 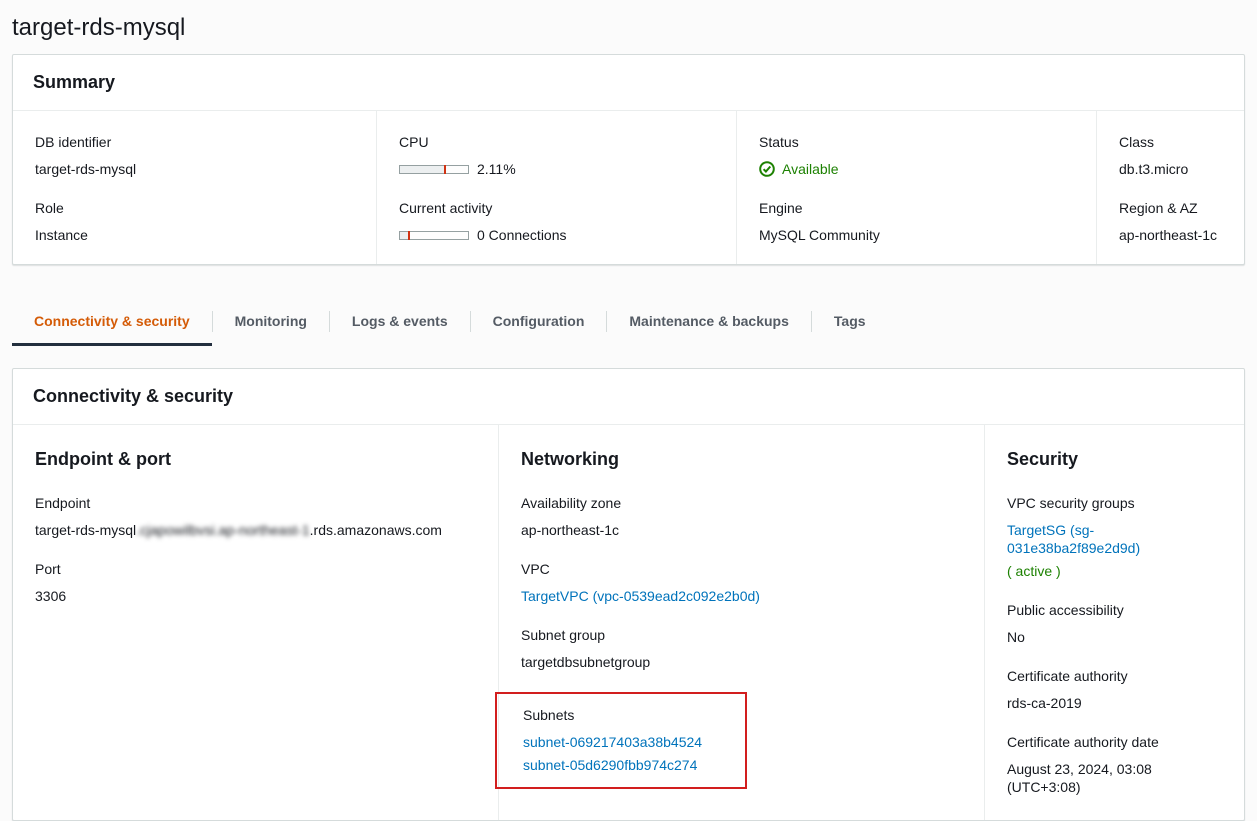 What do you see at coordinates (73, 142) in the screenshot?
I see `db-identifier-label: DB identifier` at bounding box center [73, 142].